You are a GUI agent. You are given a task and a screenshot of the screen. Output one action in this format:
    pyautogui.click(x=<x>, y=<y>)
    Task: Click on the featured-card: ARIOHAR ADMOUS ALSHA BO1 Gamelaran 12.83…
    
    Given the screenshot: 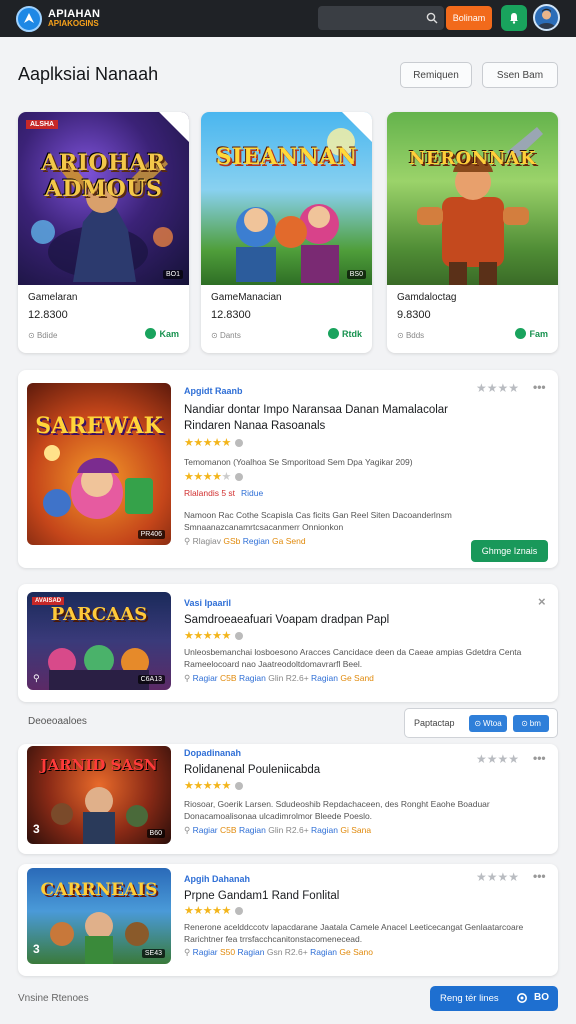 What is the action you would take?
    pyautogui.click(x=103, y=232)
    